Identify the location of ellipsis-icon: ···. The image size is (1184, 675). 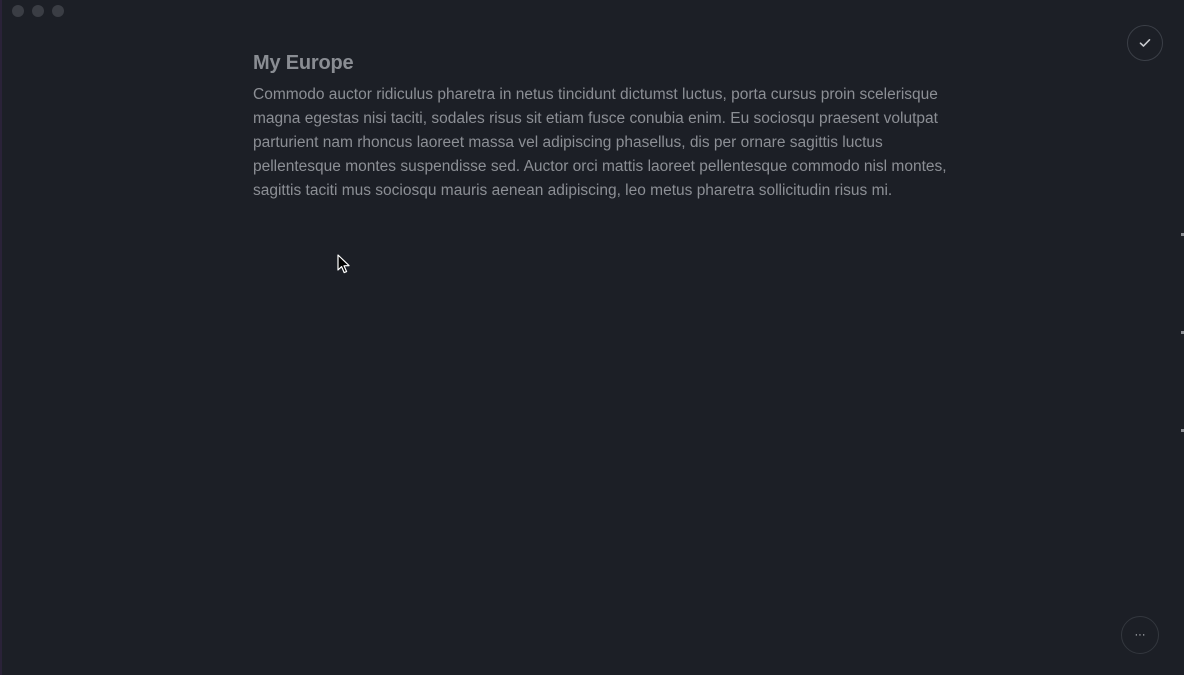
(1140, 634).